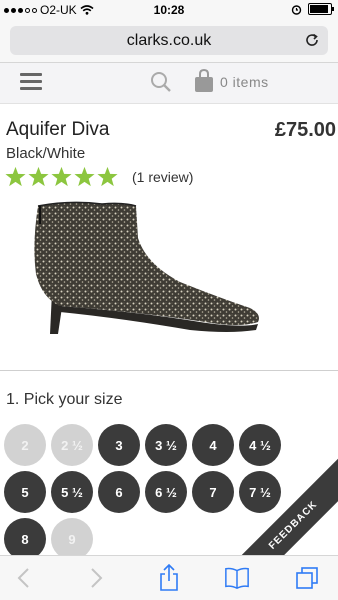 The height and width of the screenshot is (600, 338). What do you see at coordinates (166, 445) in the screenshot?
I see `size-option-button: 3 ½` at bounding box center [166, 445].